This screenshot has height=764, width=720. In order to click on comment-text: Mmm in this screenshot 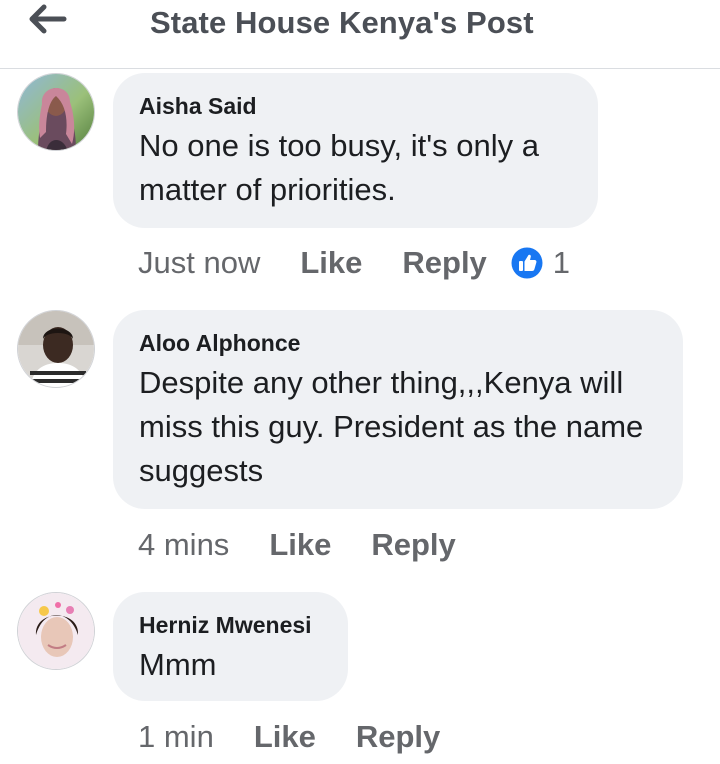, I will do `click(178, 664)`.